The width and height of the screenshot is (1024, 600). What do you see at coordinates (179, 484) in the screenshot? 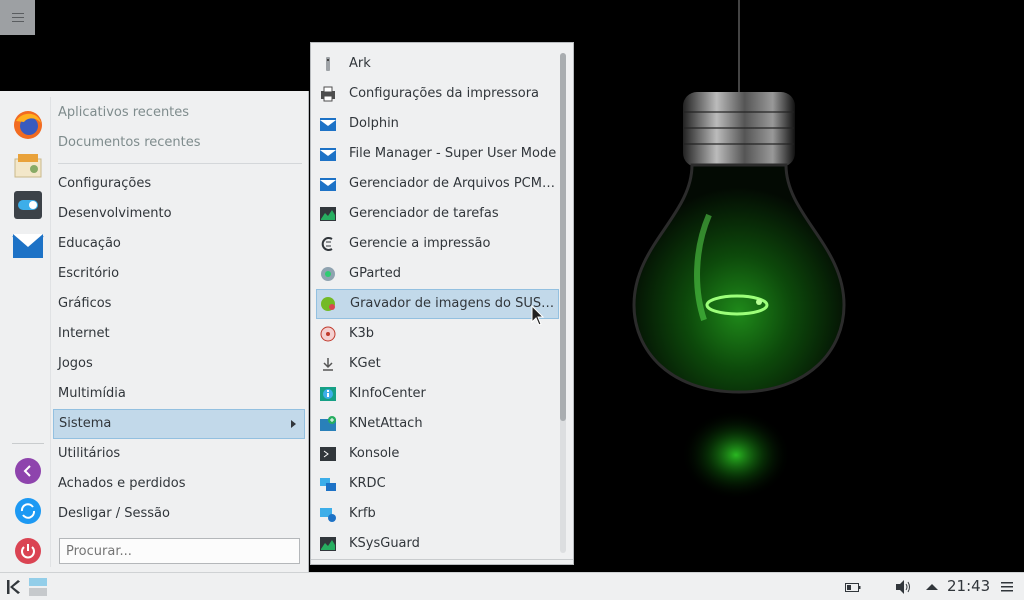
I see `category-achados-e-perdidos: Achados e perdidos` at bounding box center [179, 484].